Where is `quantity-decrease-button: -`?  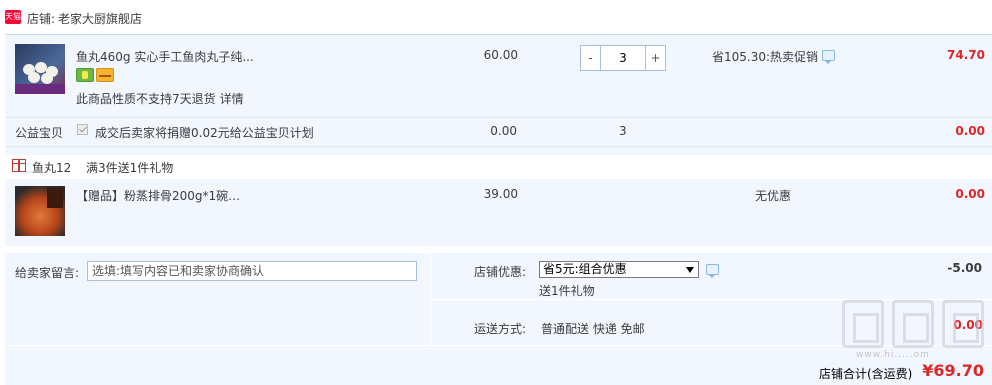 quantity-decrease-button: - is located at coordinates (591, 58).